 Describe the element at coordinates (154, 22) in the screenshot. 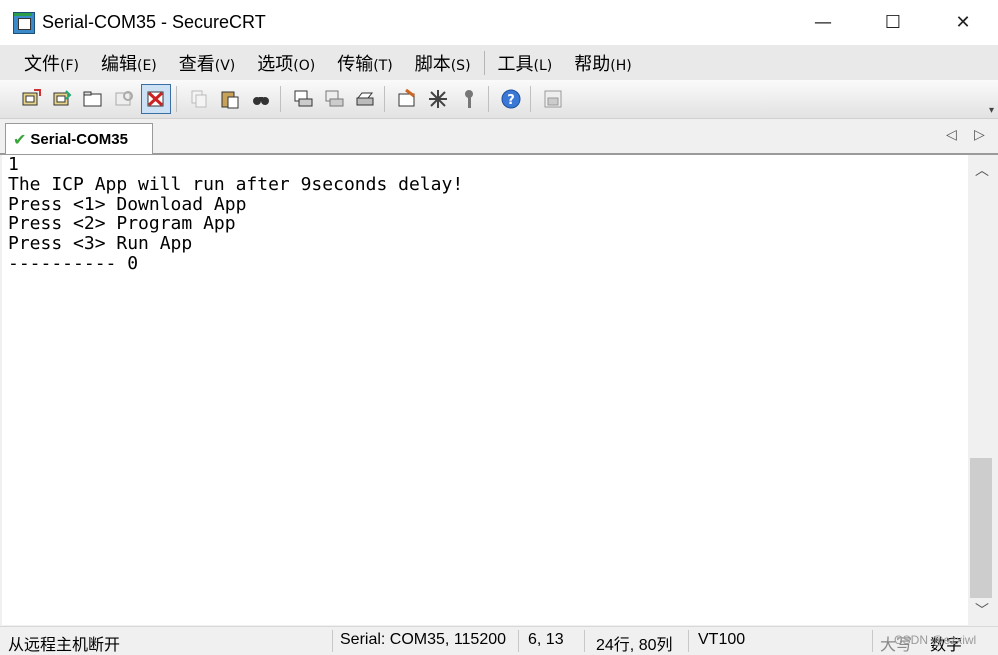

I see `window-title: Serial-COM35 - SecureCRT` at that location.